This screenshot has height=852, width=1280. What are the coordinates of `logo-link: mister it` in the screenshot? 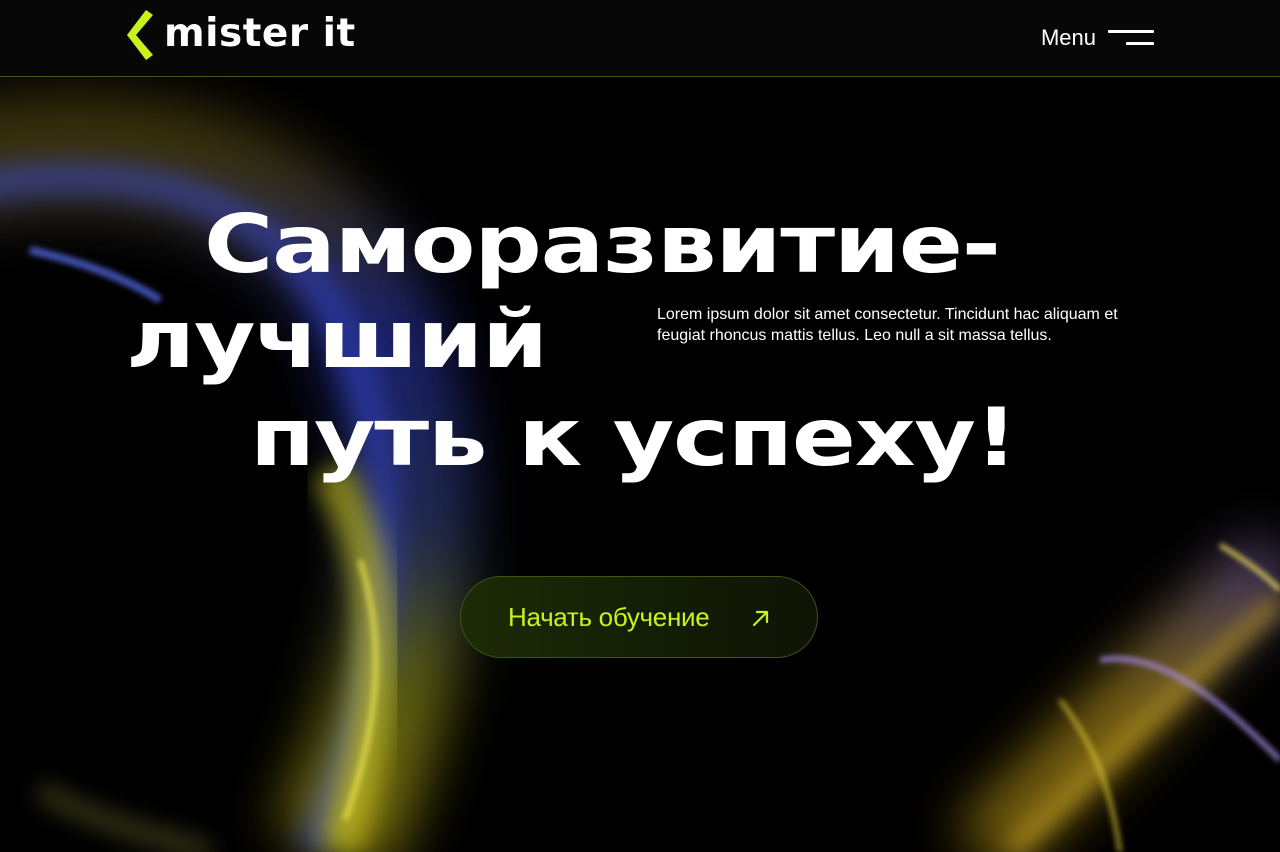 It's located at (240, 35).